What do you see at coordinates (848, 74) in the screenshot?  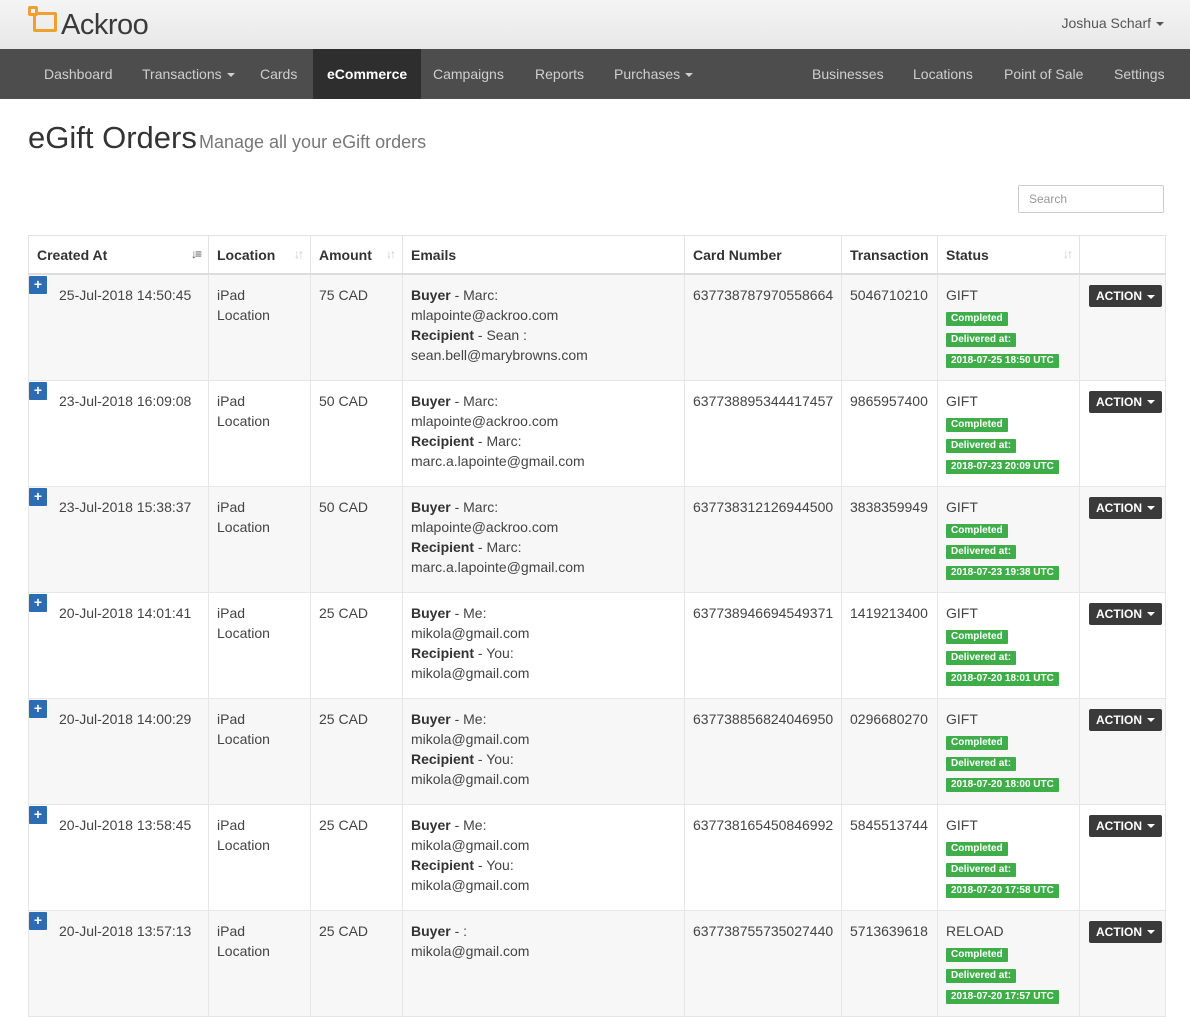 I see `nav-businesses: Businesses` at bounding box center [848, 74].